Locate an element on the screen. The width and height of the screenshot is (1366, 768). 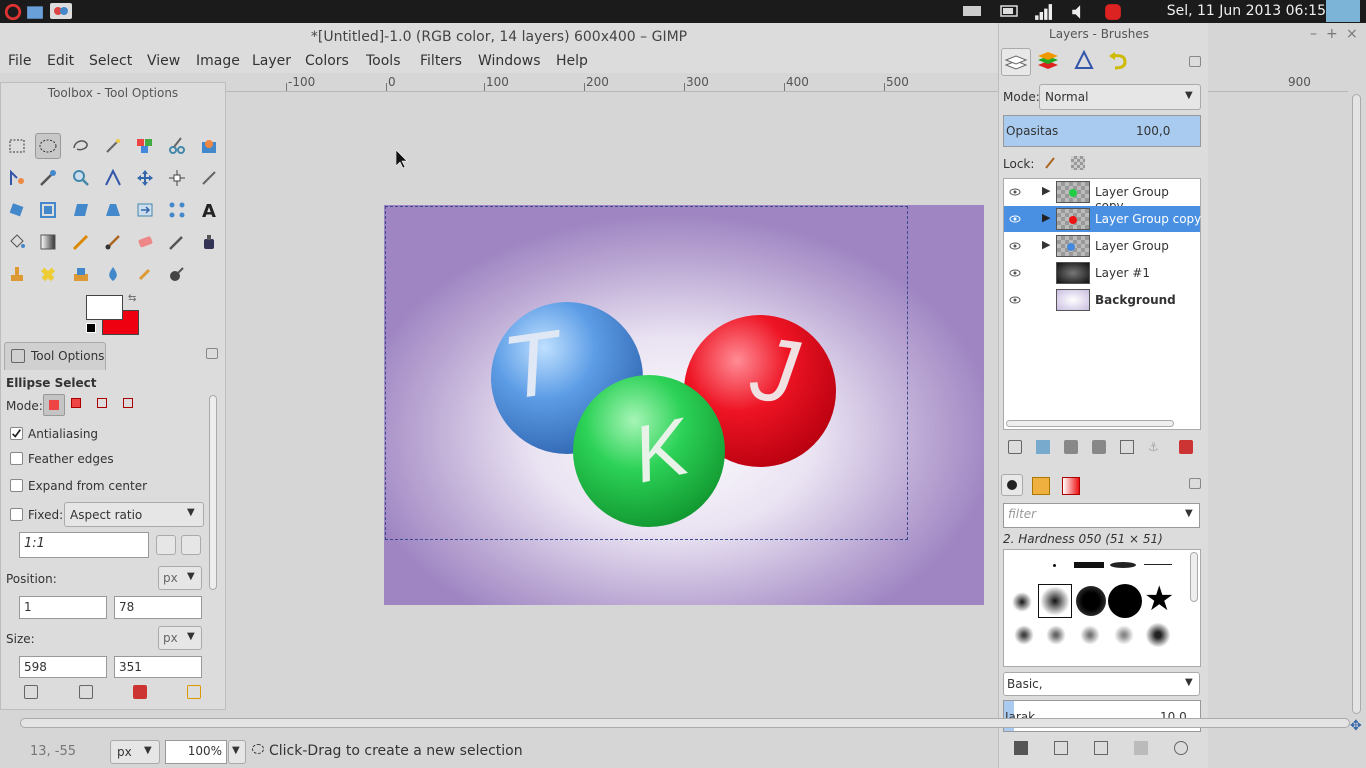
duplicate-brush-icon is located at coordinates (1101, 748).